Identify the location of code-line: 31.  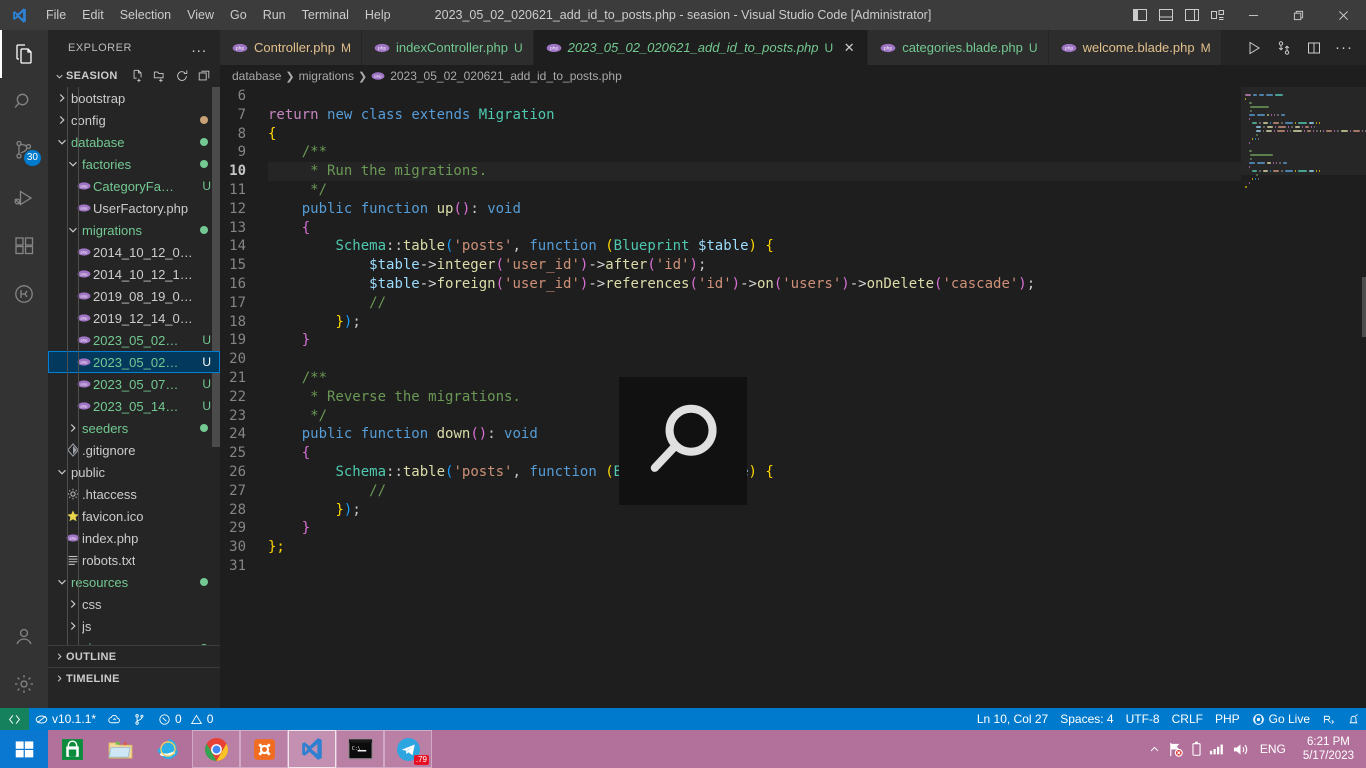
(793, 566).